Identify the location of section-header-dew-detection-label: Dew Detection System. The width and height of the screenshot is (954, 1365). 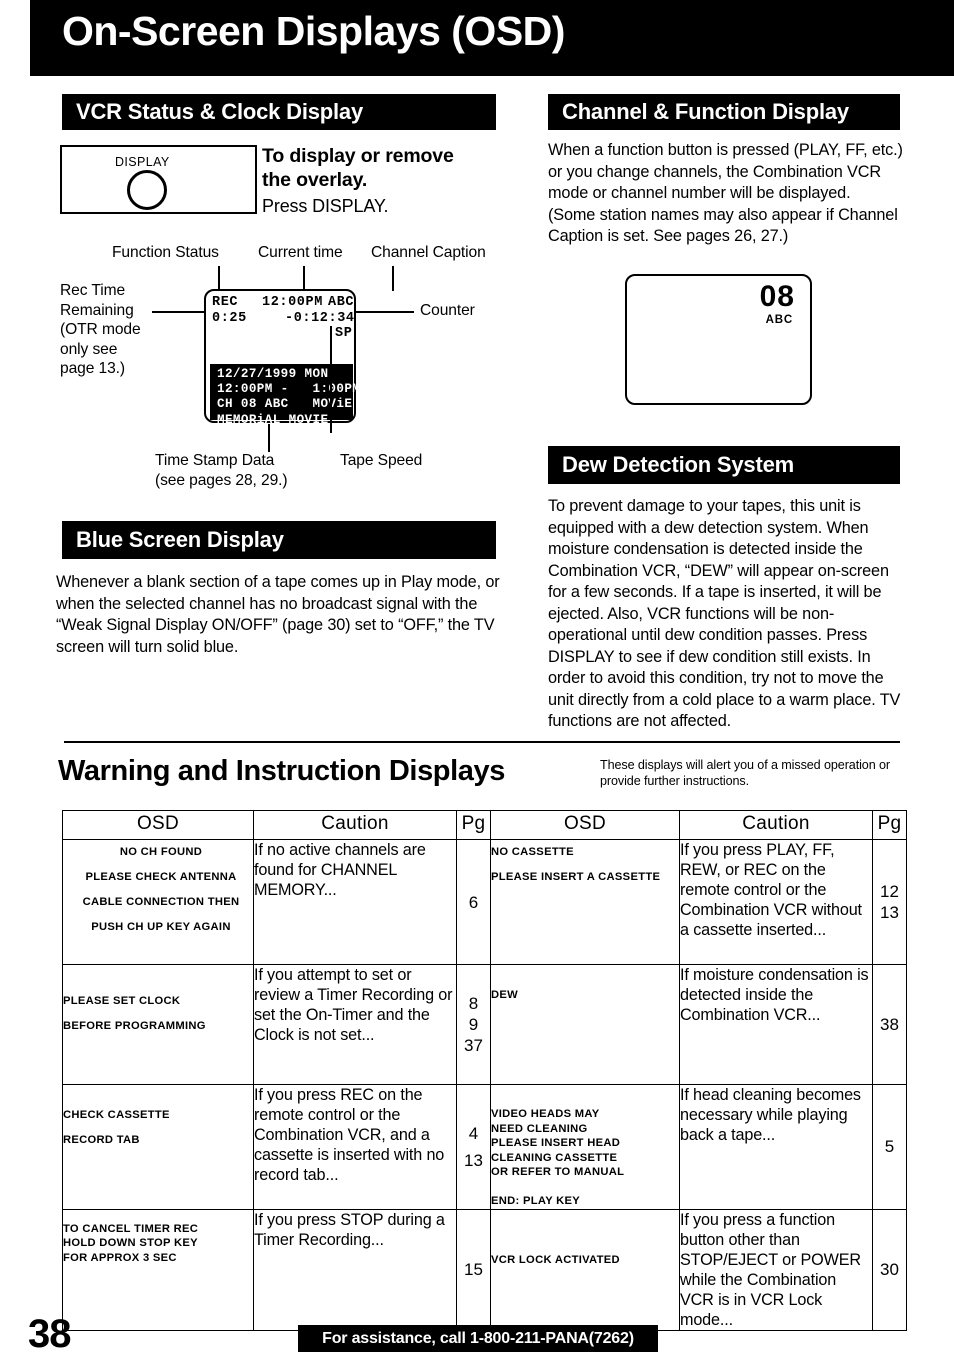
(678, 464).